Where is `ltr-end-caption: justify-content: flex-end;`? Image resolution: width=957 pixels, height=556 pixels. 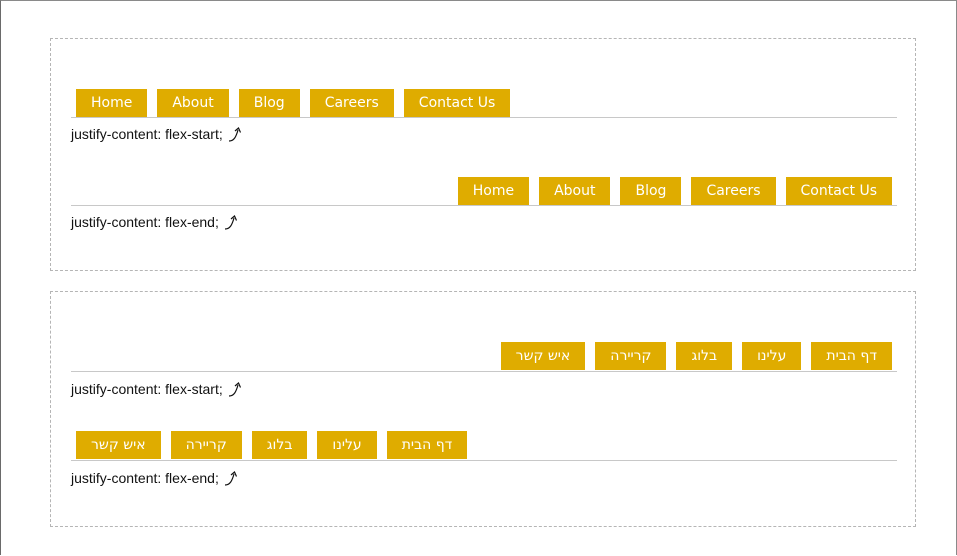
ltr-end-caption: justify-content: flex-end; is located at coordinates (156, 222).